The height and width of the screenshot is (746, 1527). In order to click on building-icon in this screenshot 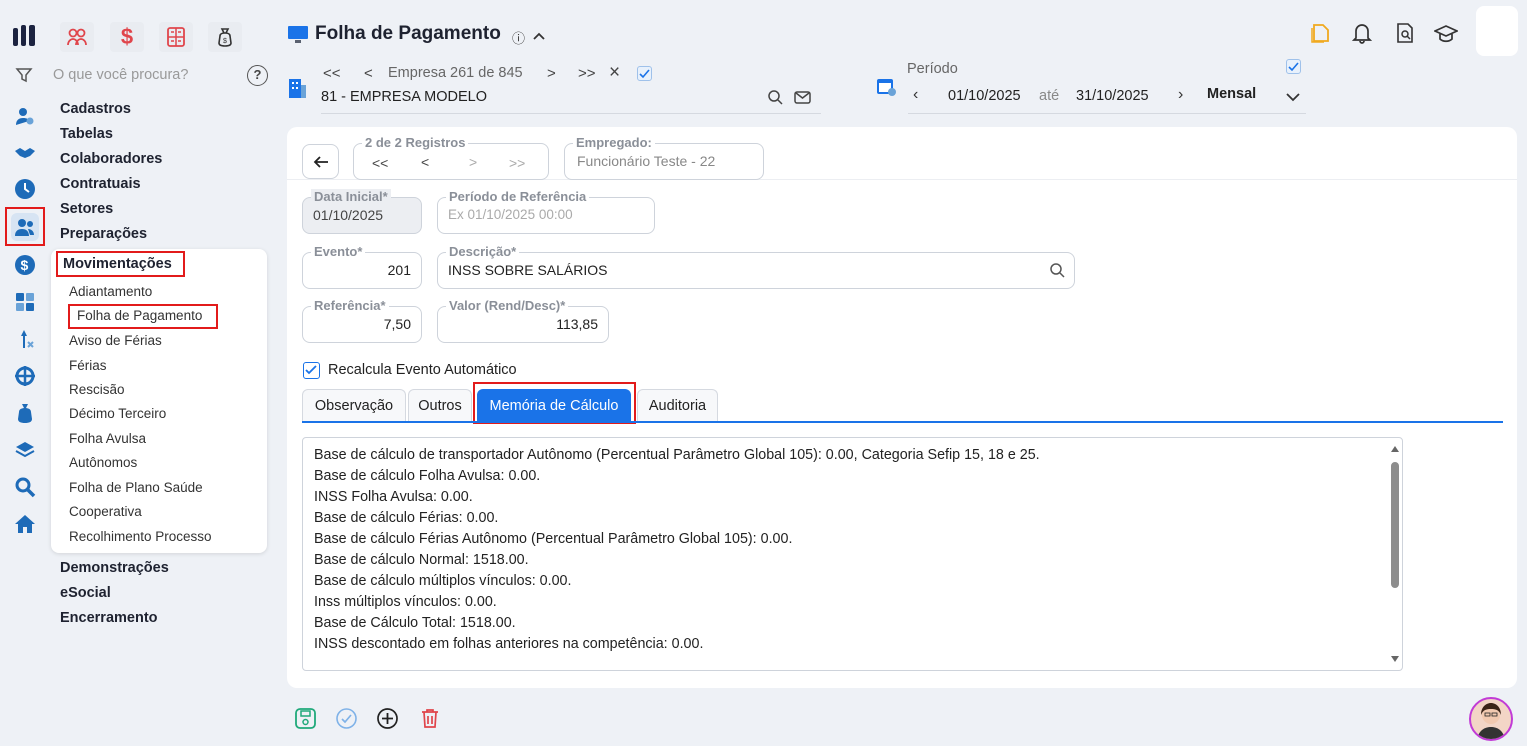, I will do `click(297, 89)`.